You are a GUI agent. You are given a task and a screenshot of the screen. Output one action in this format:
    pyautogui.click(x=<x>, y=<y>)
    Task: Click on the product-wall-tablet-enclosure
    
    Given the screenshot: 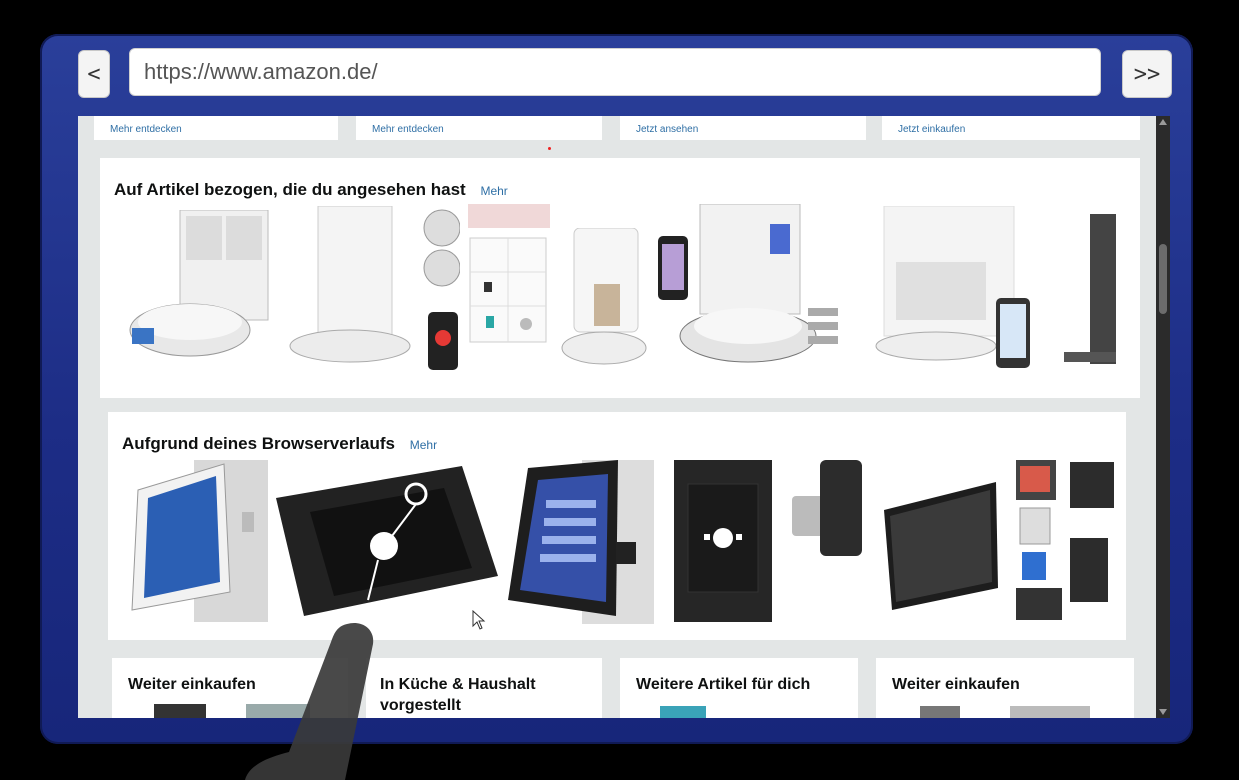 What is the action you would take?
    pyautogui.click(x=723, y=541)
    